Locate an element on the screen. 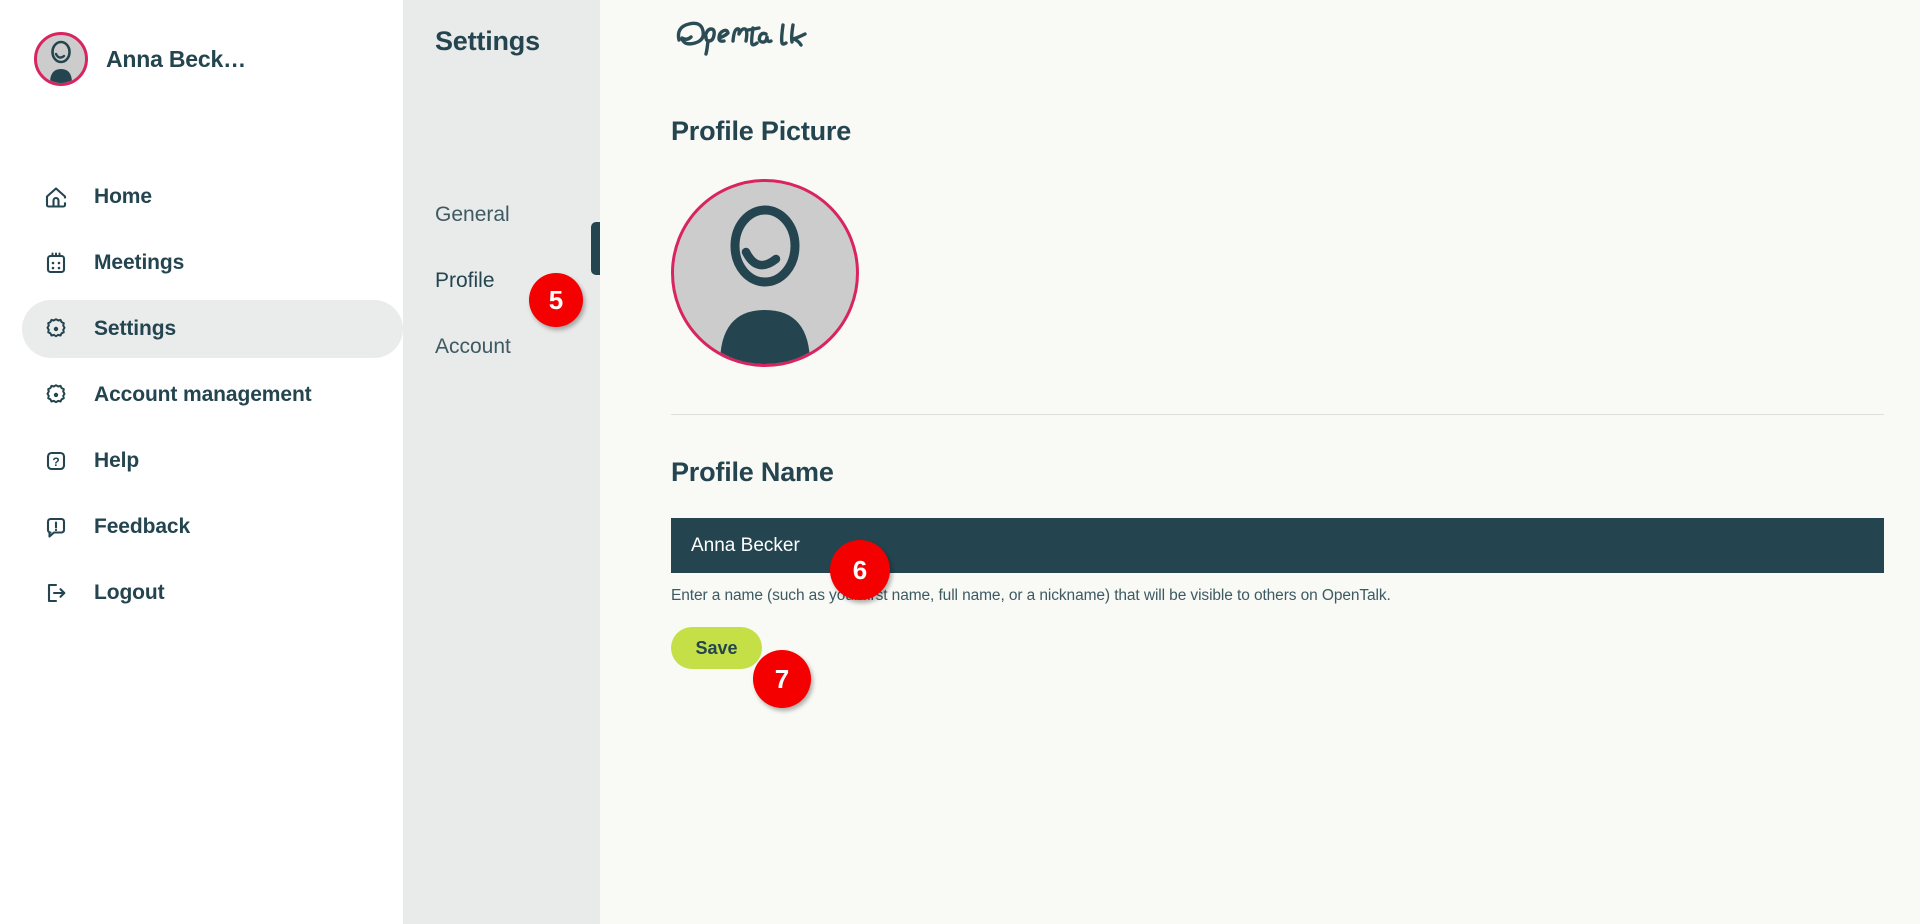 This screenshot has width=1920, height=924. sidebar-item-settings: Settings is located at coordinates (212, 329).